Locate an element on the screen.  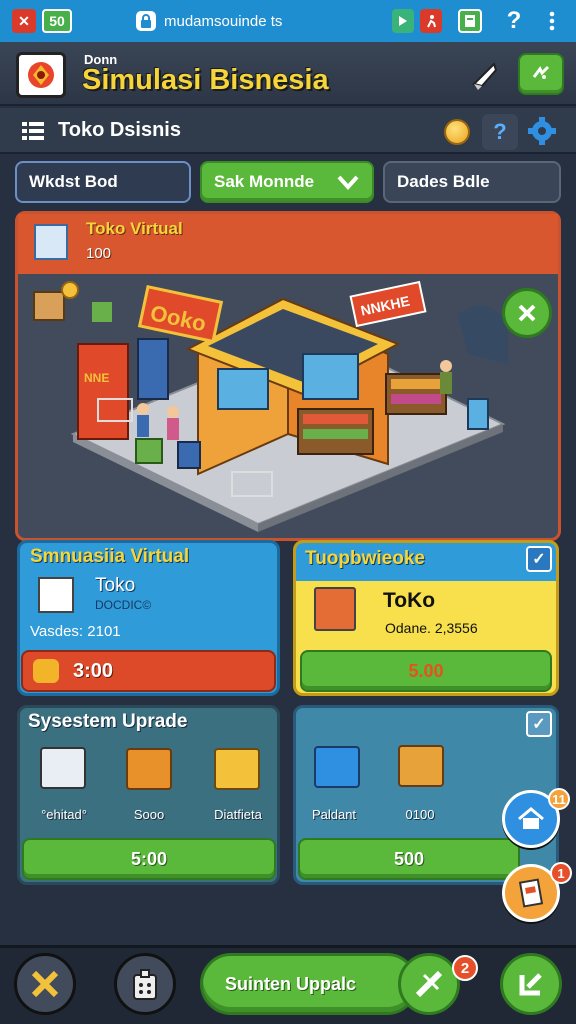
store-main-sign: Ooko is located at coordinates (180, 314).